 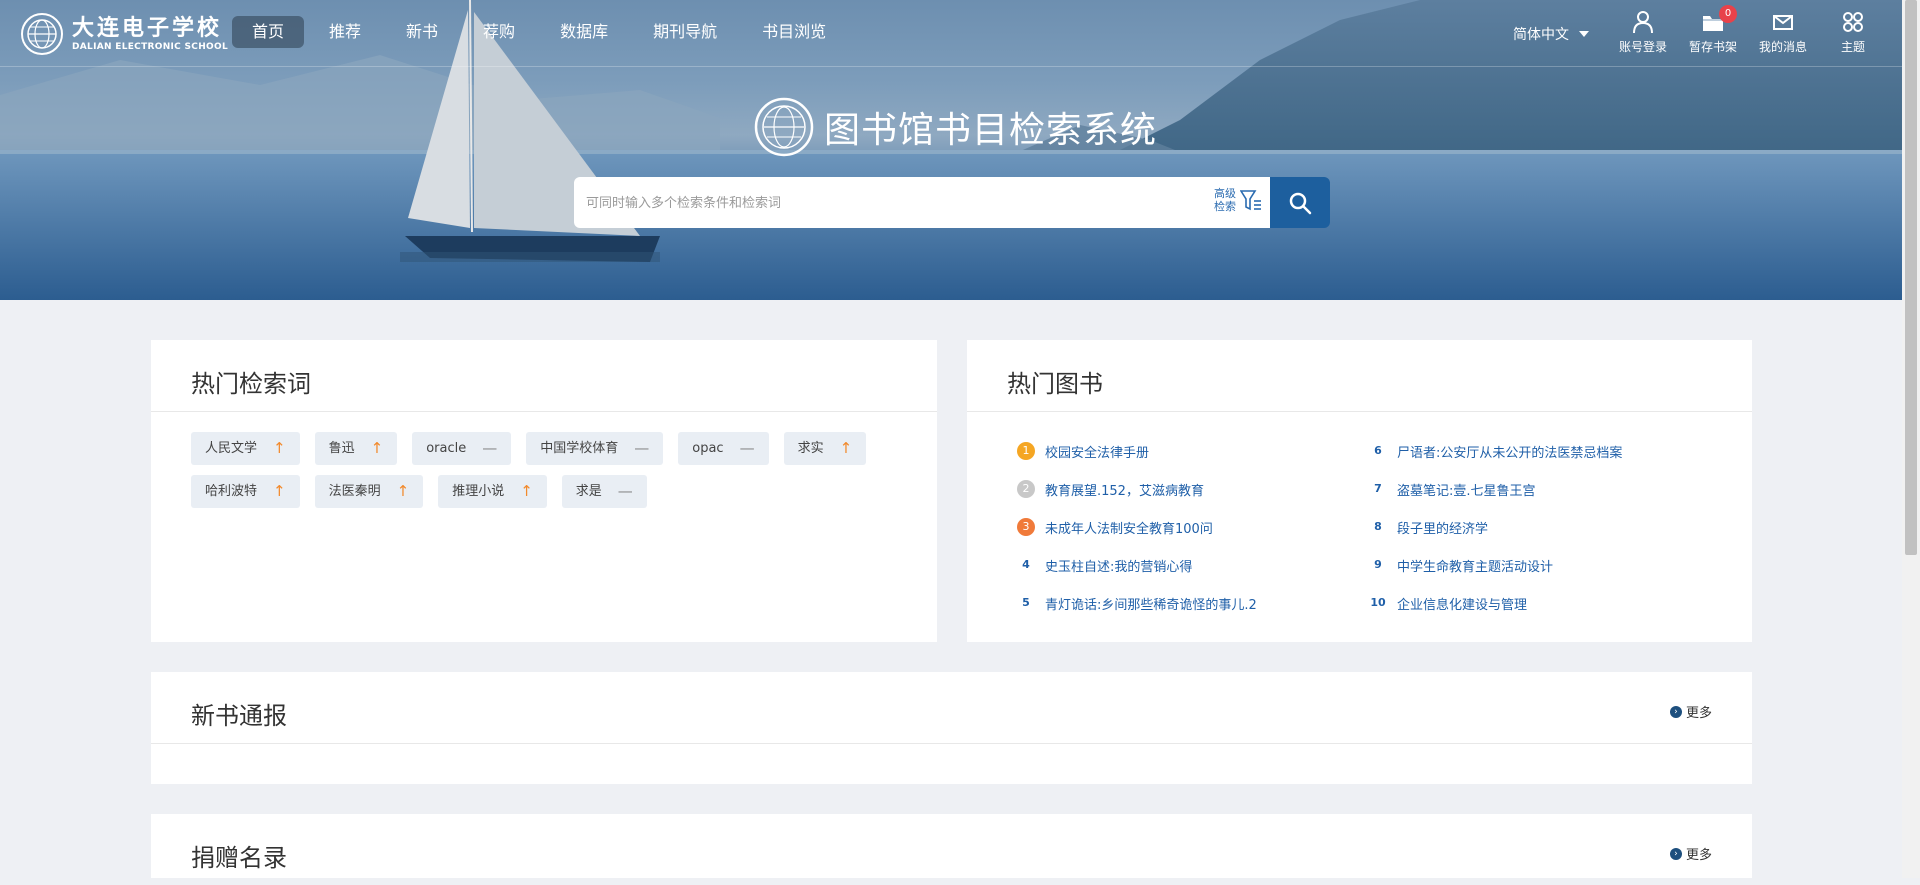 I want to click on school-seal-icon, so click(x=784, y=127).